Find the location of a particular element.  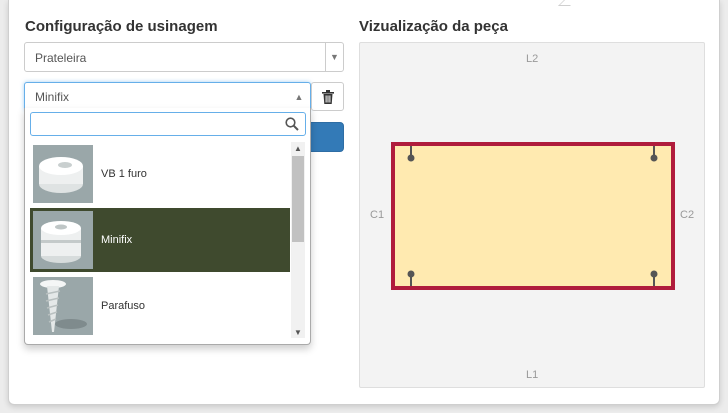

machining-select-value: Minifix is located at coordinates (52, 97).